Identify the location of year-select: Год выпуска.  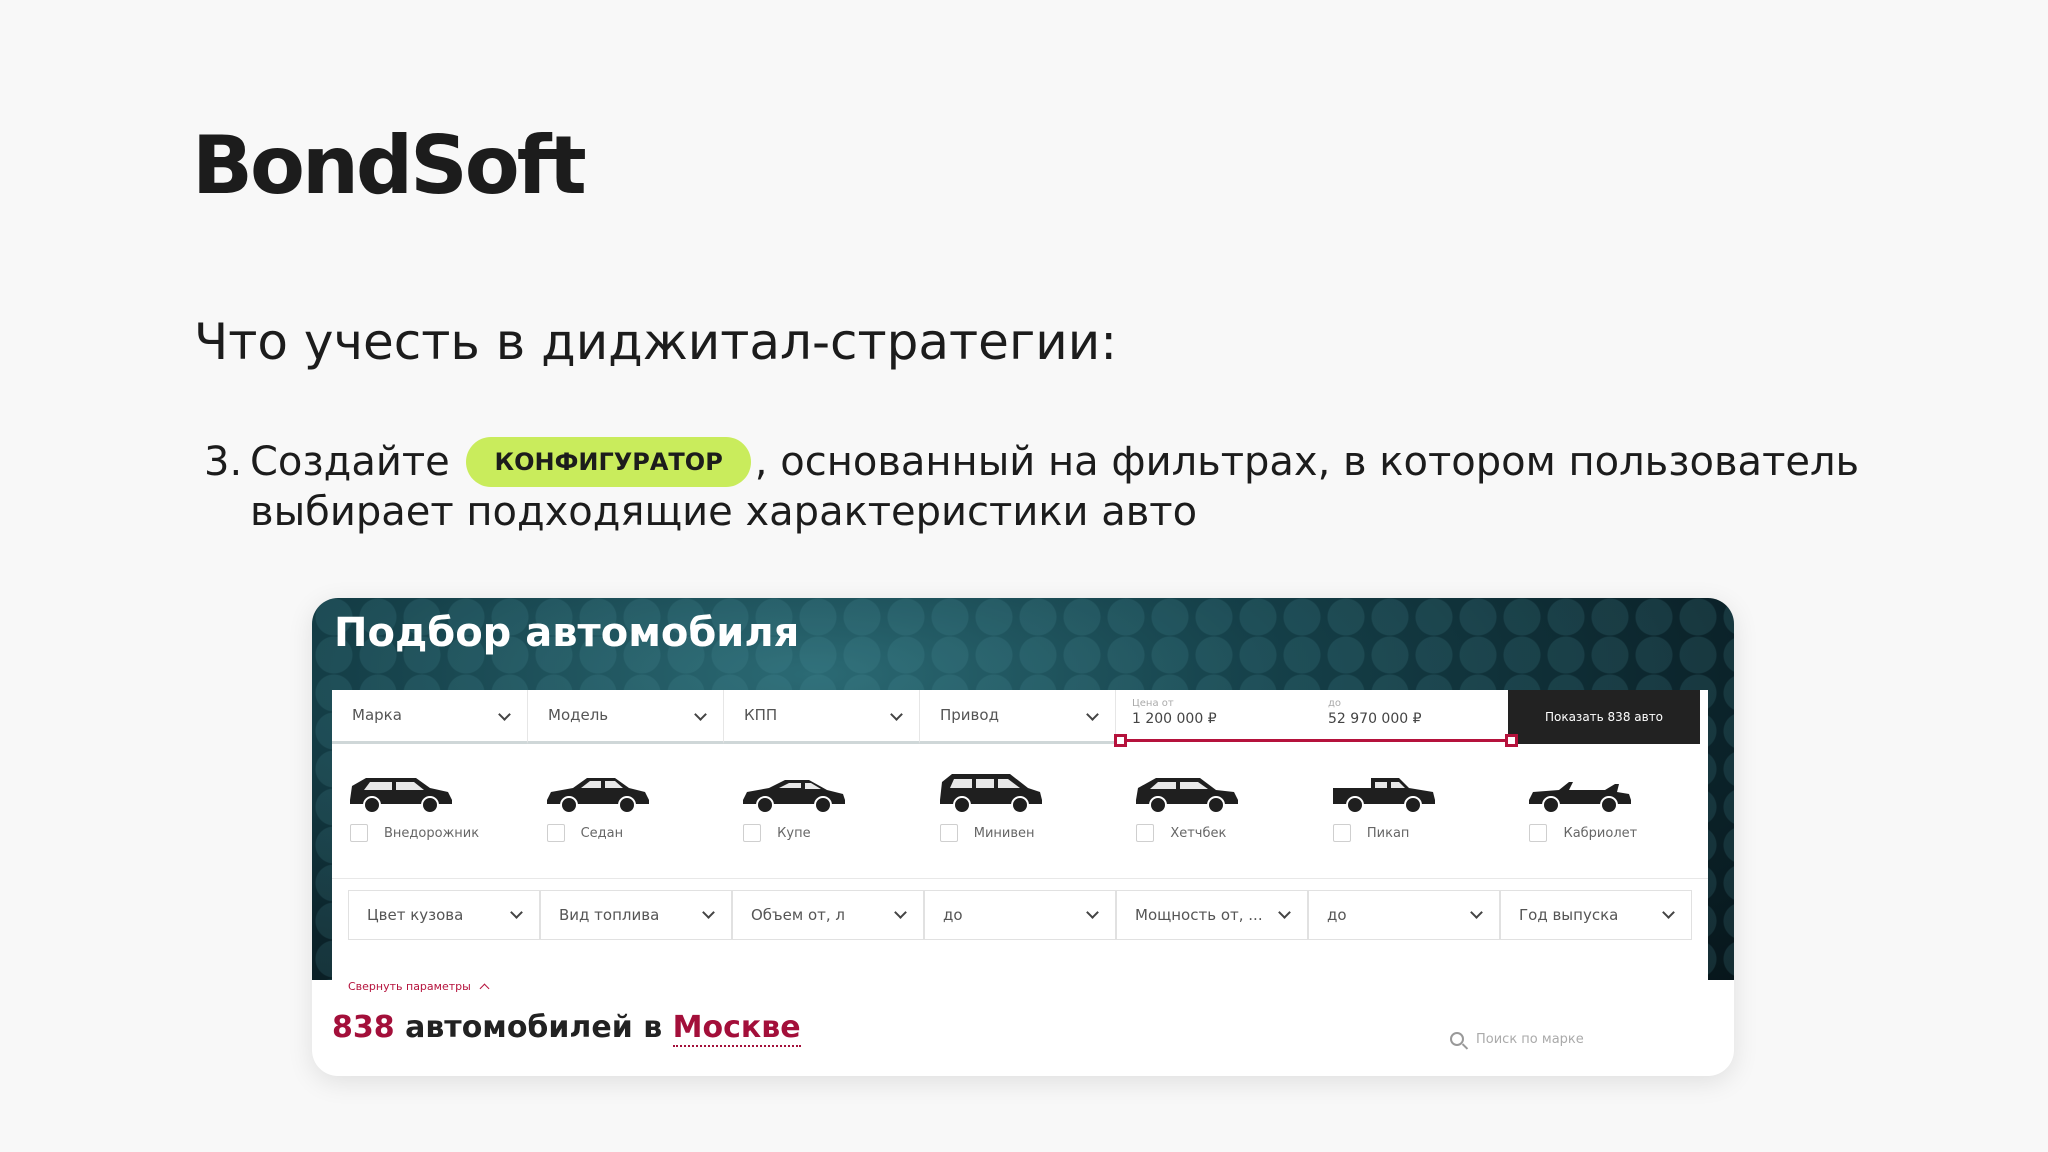
(1596, 915).